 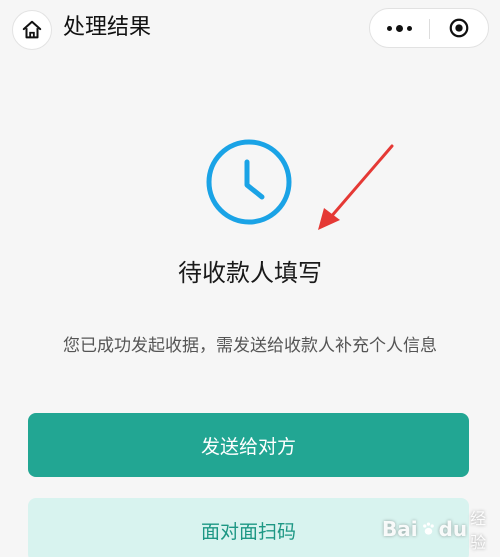 What do you see at coordinates (428, 528) in the screenshot?
I see `baidu-paw-icon` at bounding box center [428, 528].